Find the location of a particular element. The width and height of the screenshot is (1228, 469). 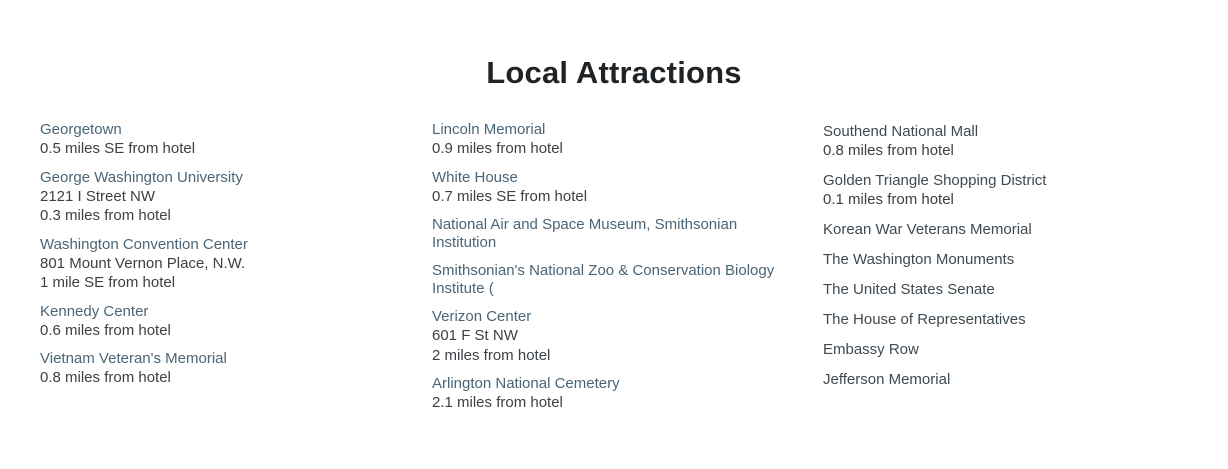

attraction-distance: 0.6 miles from hotel is located at coordinates (105, 330).